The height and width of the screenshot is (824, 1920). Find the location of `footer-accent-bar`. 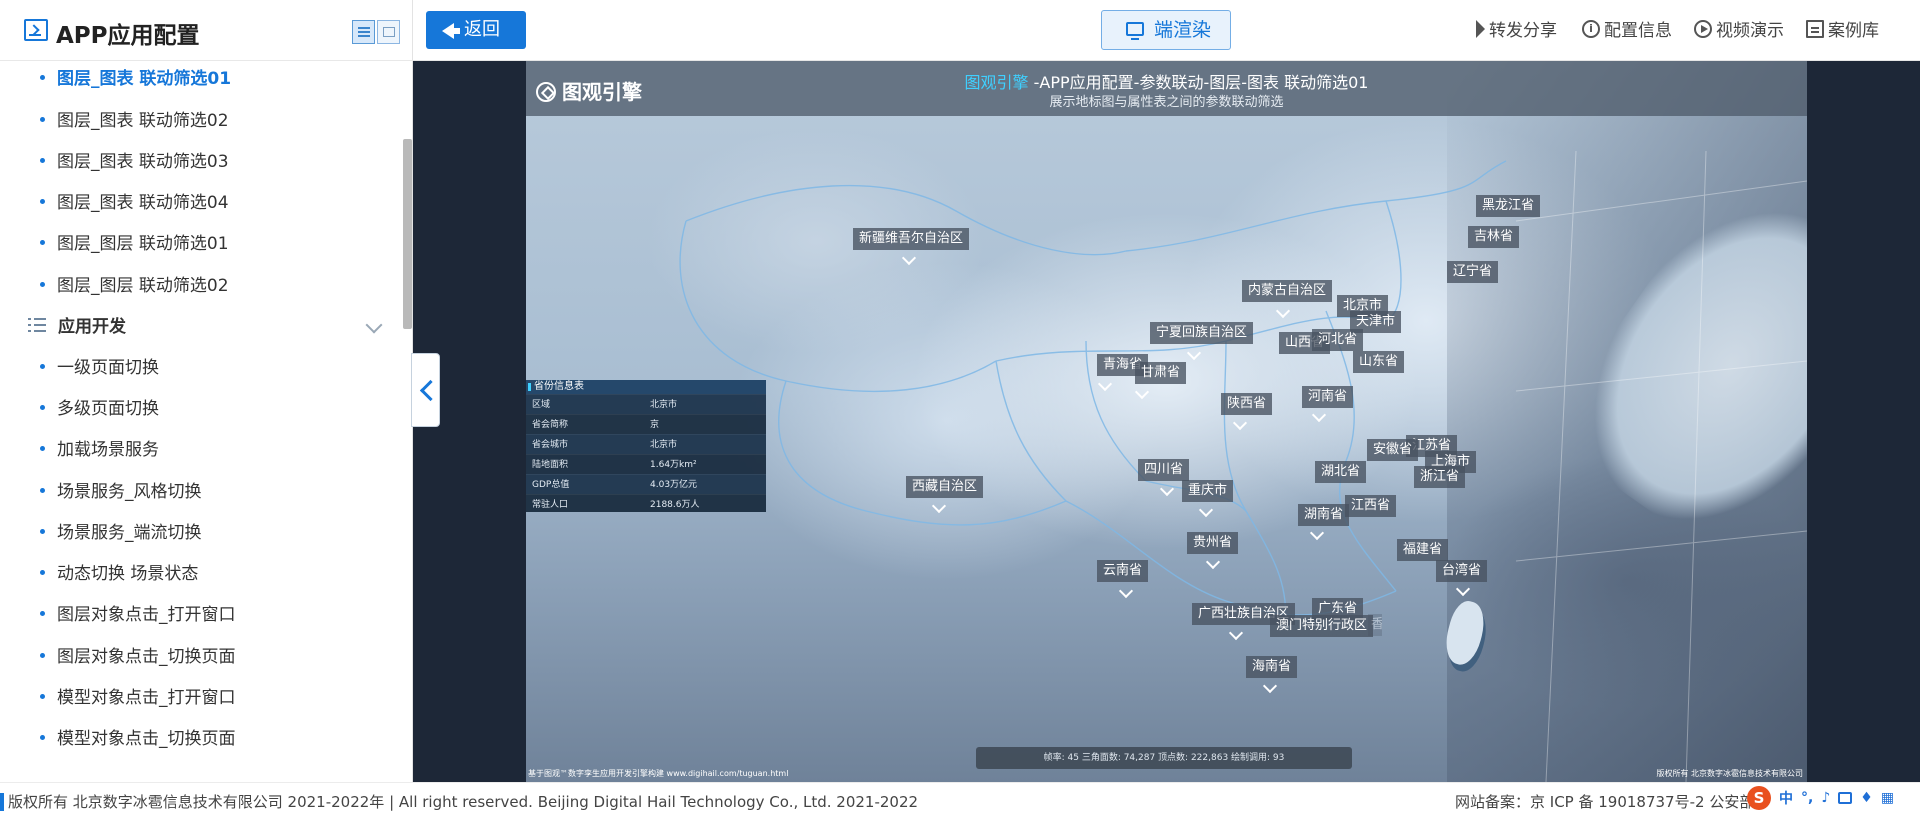

footer-accent-bar is located at coordinates (2, 802).